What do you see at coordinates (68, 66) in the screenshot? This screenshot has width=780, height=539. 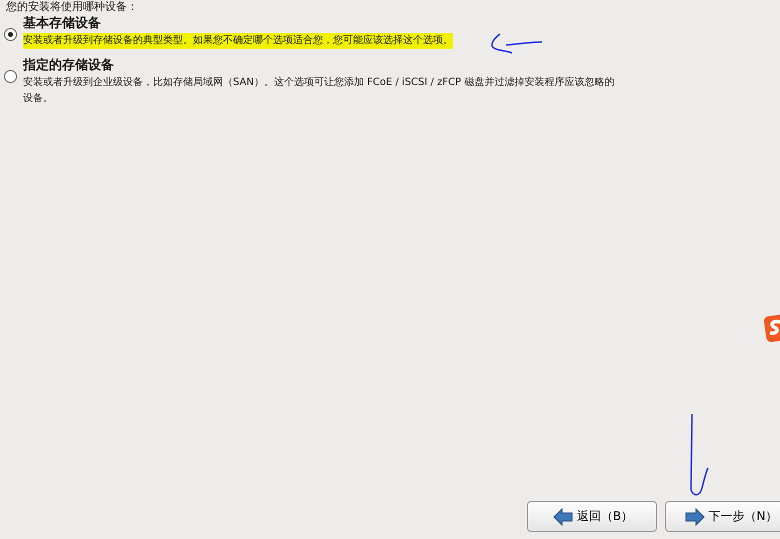 I see `option-title: 指定的存储设备` at bounding box center [68, 66].